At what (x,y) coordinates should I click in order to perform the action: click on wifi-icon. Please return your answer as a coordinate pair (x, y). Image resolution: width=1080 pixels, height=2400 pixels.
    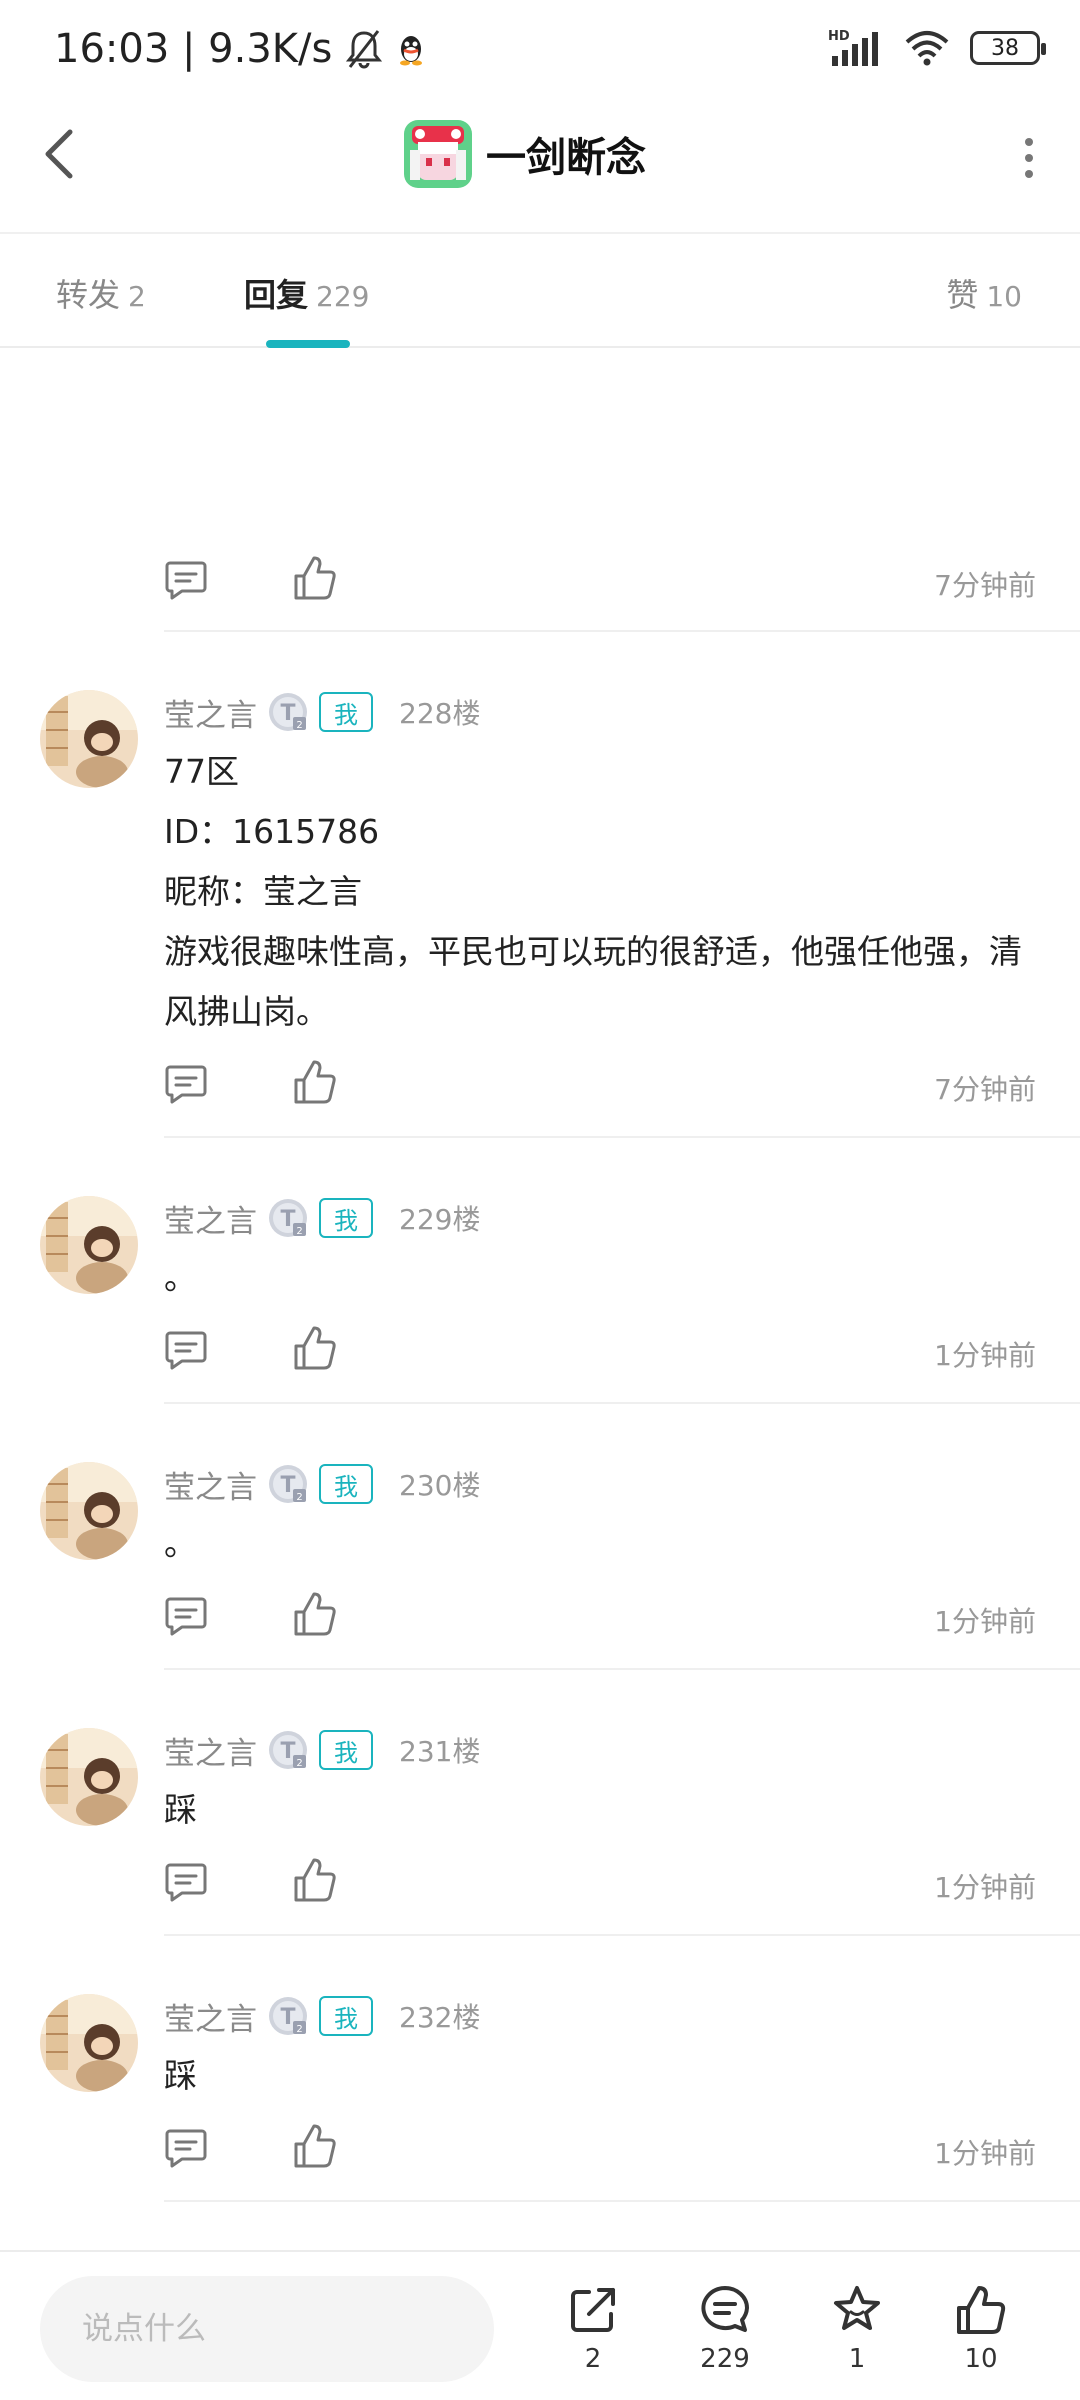
    Looking at the image, I should click on (927, 48).